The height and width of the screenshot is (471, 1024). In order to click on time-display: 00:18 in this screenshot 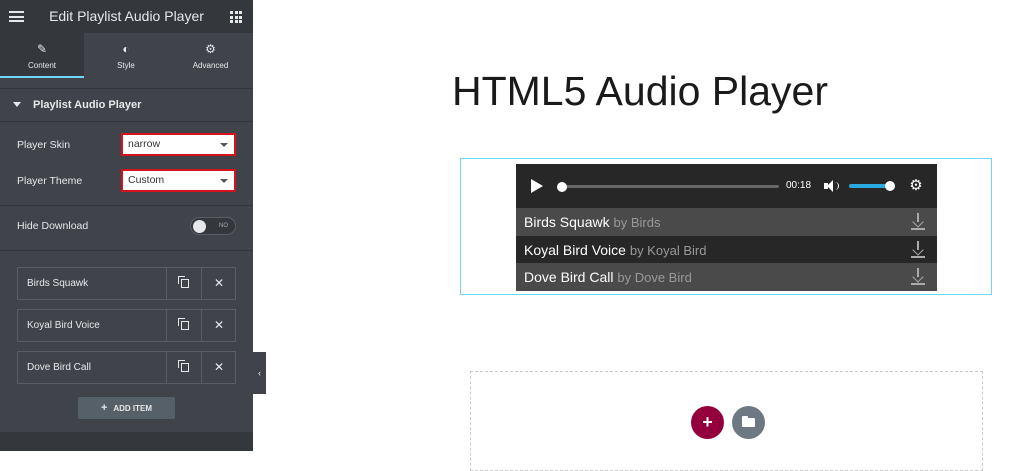, I will do `click(799, 185)`.